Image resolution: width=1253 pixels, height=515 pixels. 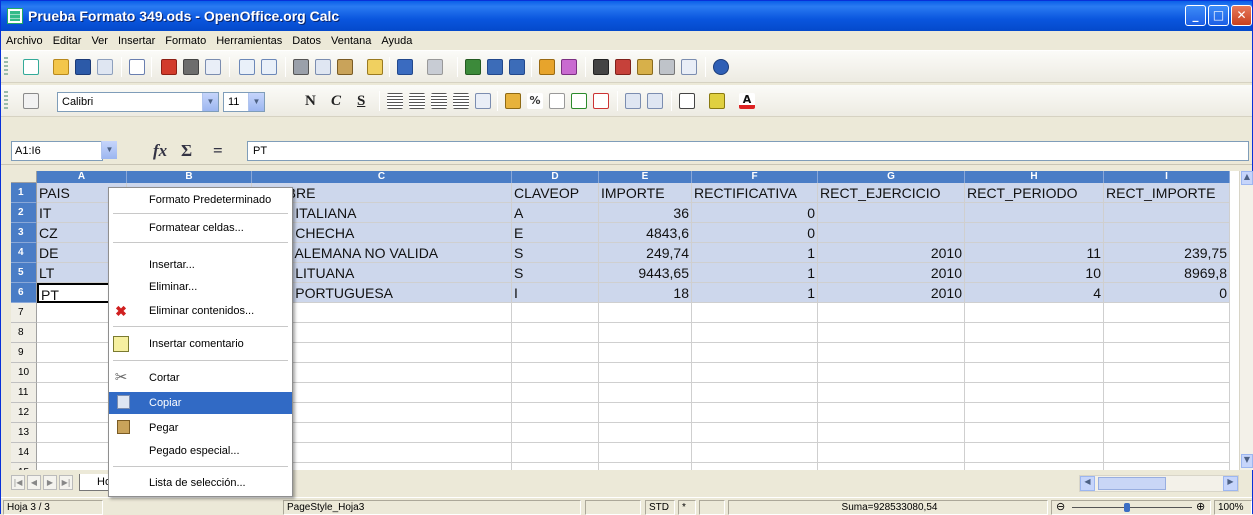 What do you see at coordinates (1167, 453) in the screenshot?
I see `cell-i14` at bounding box center [1167, 453].